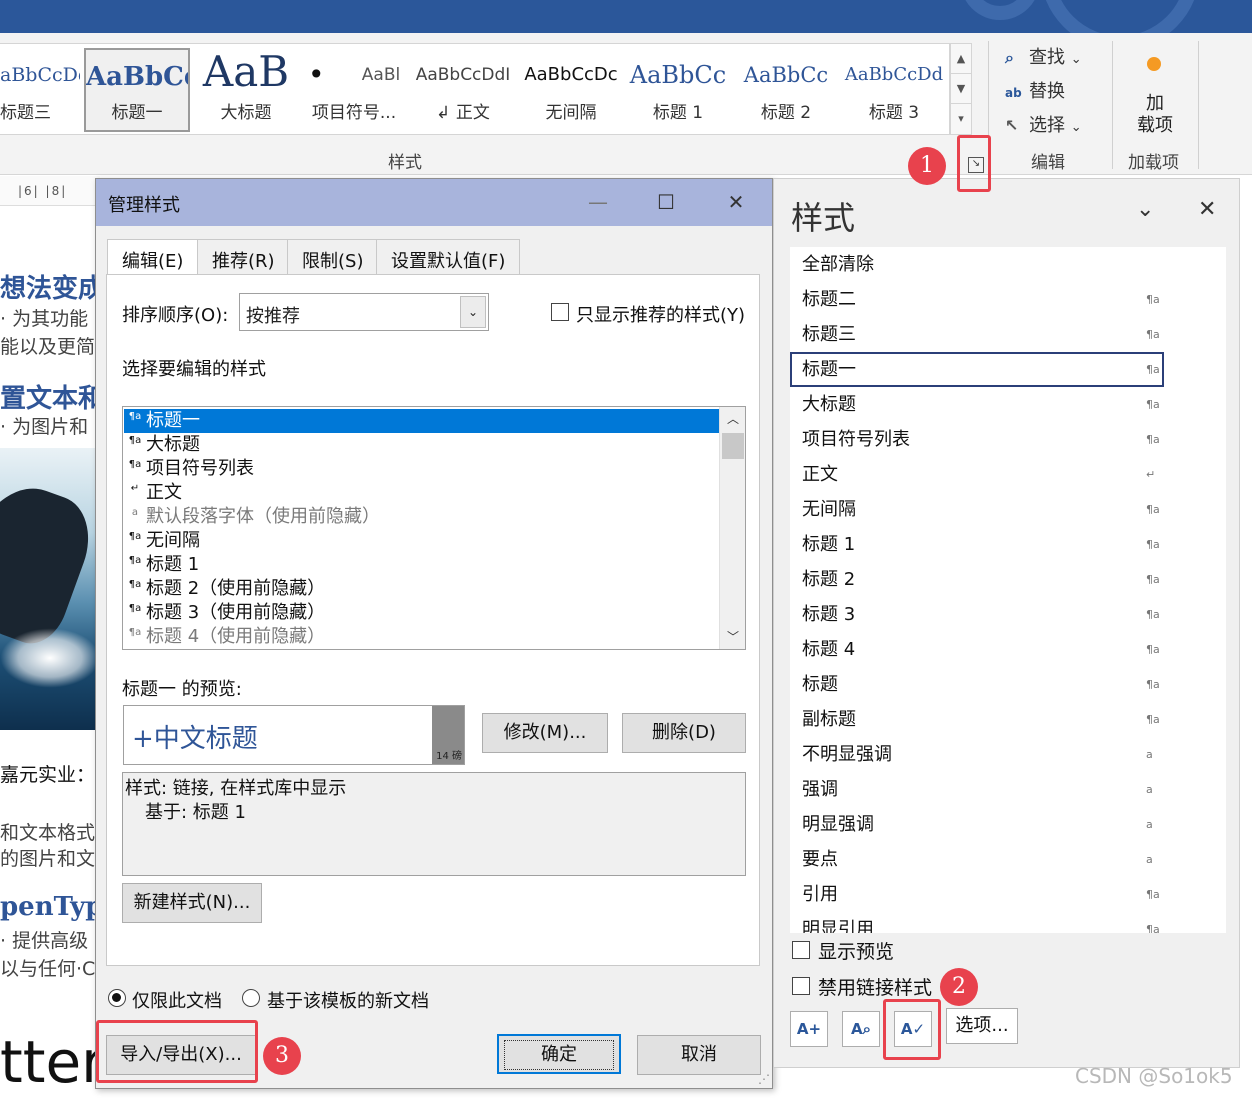 Image resolution: width=1252 pixels, height=1098 pixels. What do you see at coordinates (243, 257) in the screenshot?
I see `tab-recommend: 推荐(R)` at bounding box center [243, 257].